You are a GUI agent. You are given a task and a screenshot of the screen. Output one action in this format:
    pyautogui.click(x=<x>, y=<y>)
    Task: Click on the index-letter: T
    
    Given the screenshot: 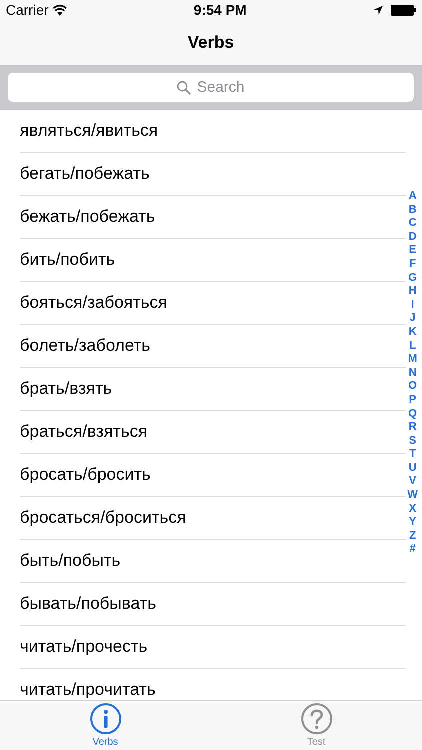 What is the action you would take?
    pyautogui.click(x=412, y=455)
    